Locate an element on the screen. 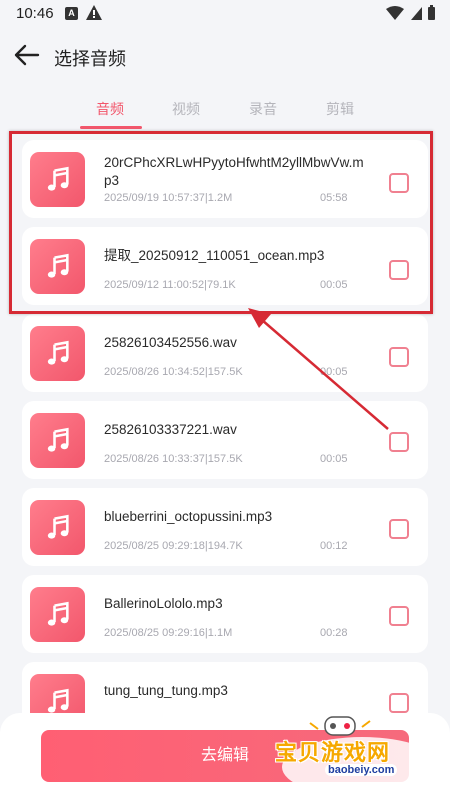 The width and height of the screenshot is (450, 800). file-name: 25826103337221.wav is located at coordinates (170, 429).